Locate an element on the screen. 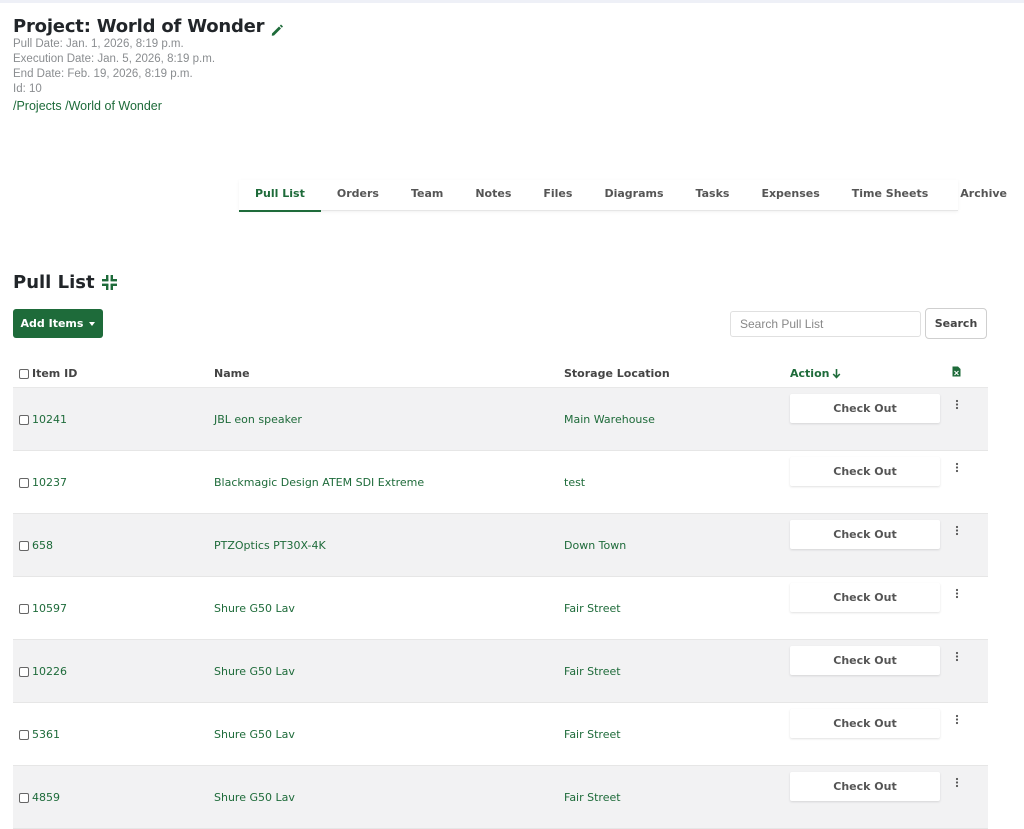  file-excel-icon is located at coordinates (956, 371).